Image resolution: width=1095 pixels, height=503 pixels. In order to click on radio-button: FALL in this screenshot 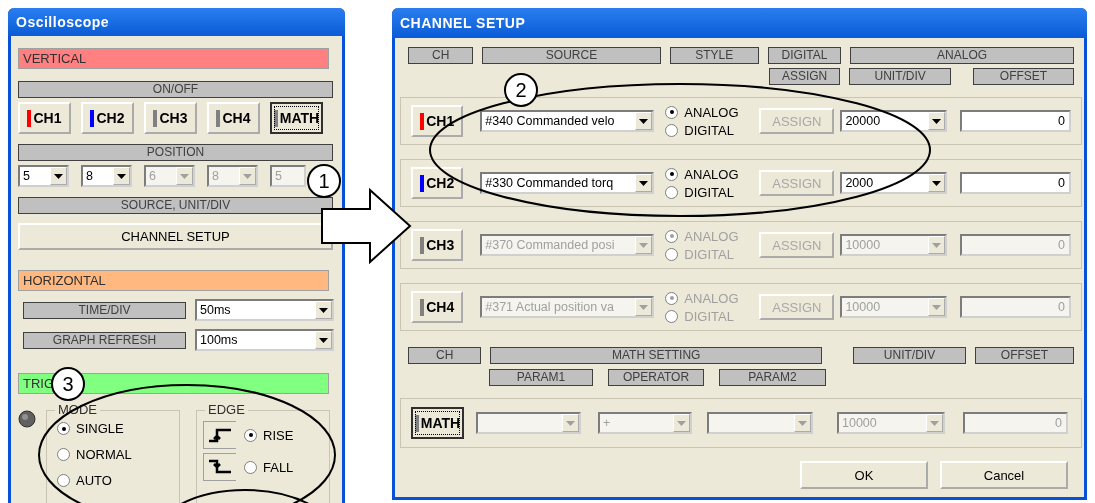, I will do `click(269, 467)`.